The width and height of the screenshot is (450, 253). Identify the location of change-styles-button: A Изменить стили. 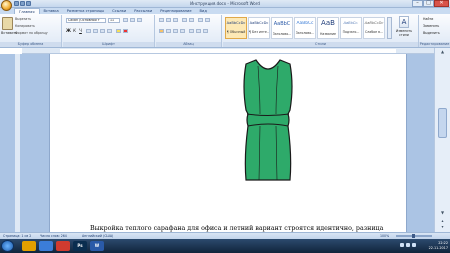
(404, 26).